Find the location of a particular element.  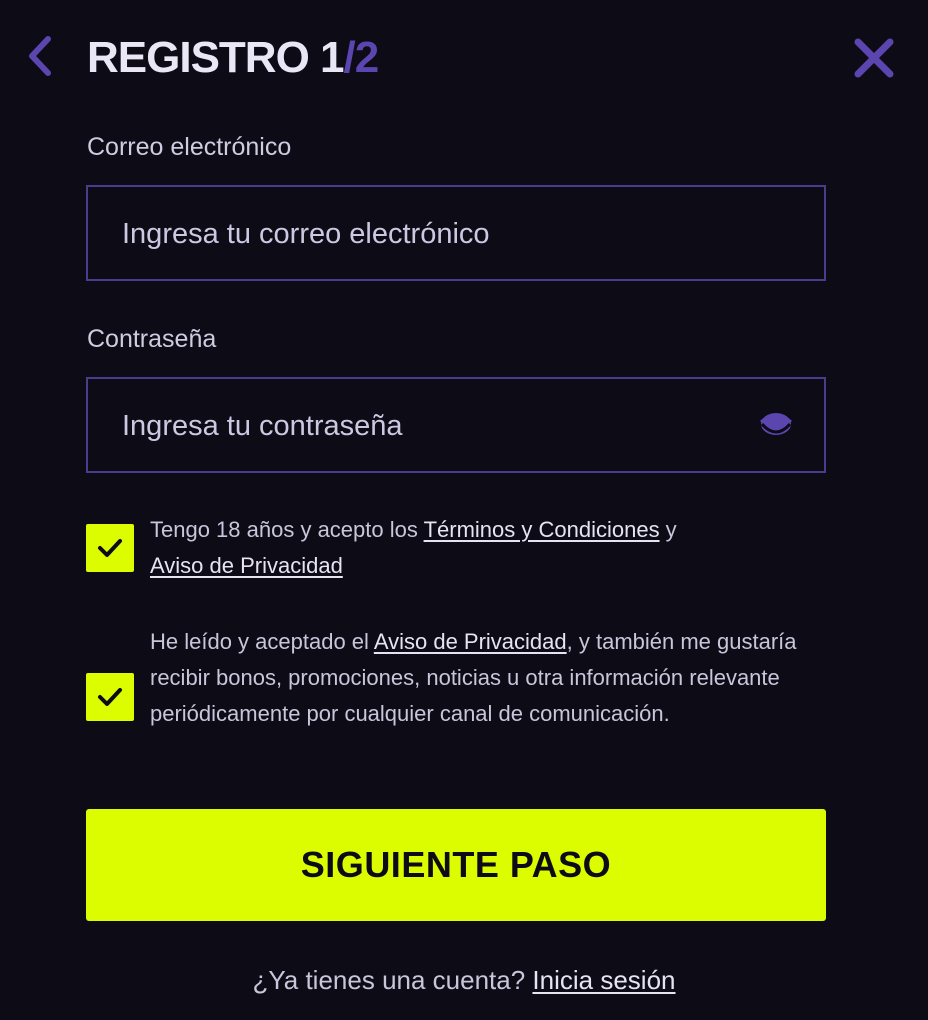

password-field-container is located at coordinates (456, 425).